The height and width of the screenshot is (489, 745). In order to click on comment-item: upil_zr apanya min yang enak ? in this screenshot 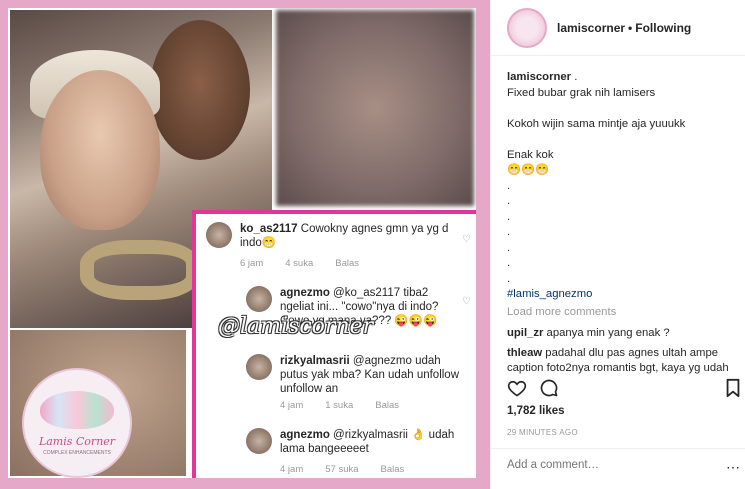, I will do `click(624, 334)`.